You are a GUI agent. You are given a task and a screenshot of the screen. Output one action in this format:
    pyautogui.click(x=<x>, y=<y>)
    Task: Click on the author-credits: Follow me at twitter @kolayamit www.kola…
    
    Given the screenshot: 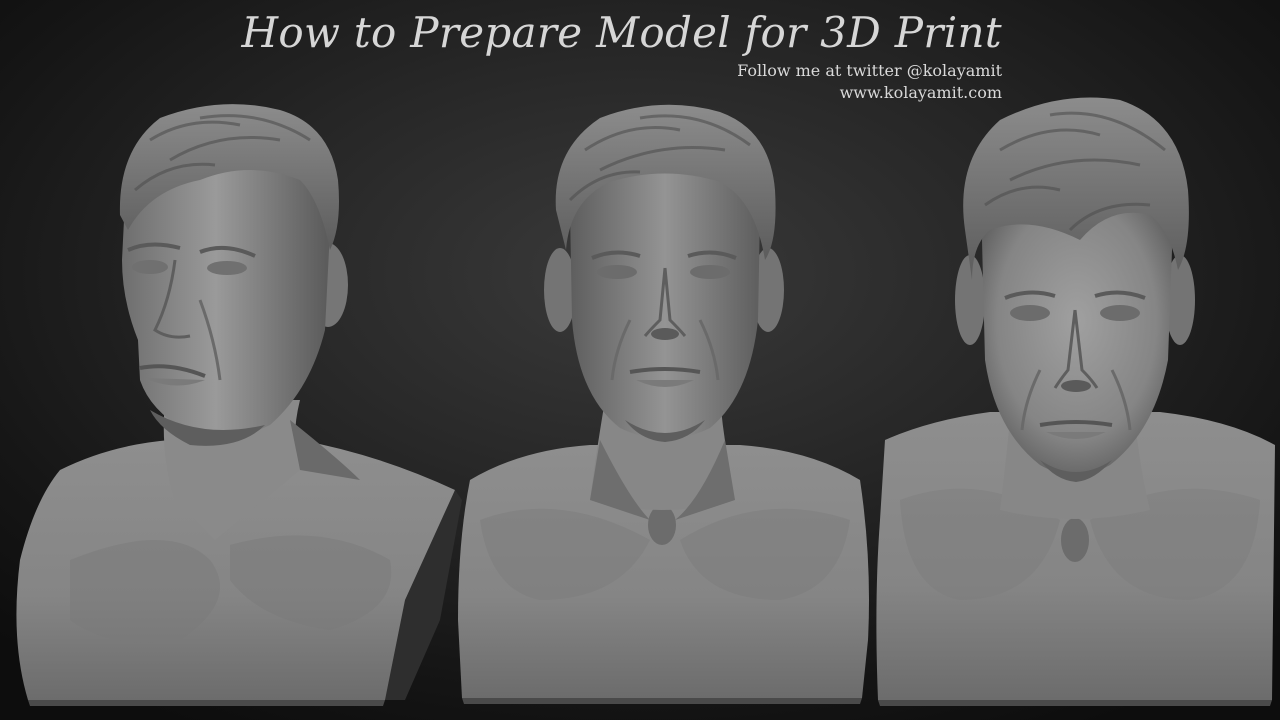 What is the action you would take?
    pyautogui.click(x=869, y=82)
    